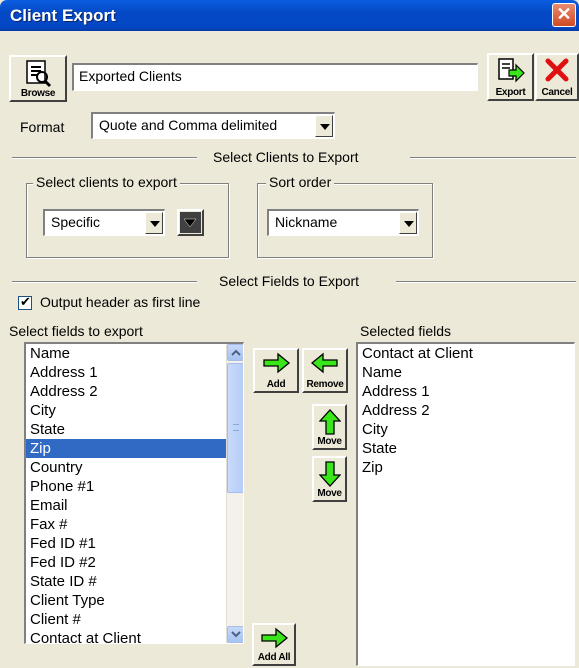 The height and width of the screenshot is (668, 579). Describe the element at coordinates (329, 422) in the screenshot. I see `arrow-up-icon` at that location.